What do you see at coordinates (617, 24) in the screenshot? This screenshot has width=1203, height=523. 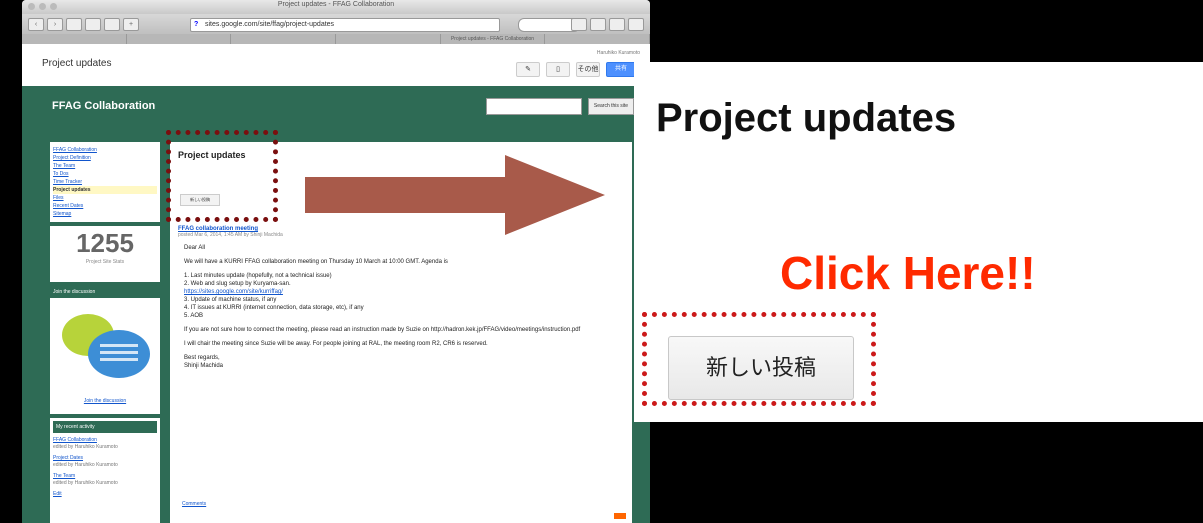 I see `settings-icon` at bounding box center [617, 24].